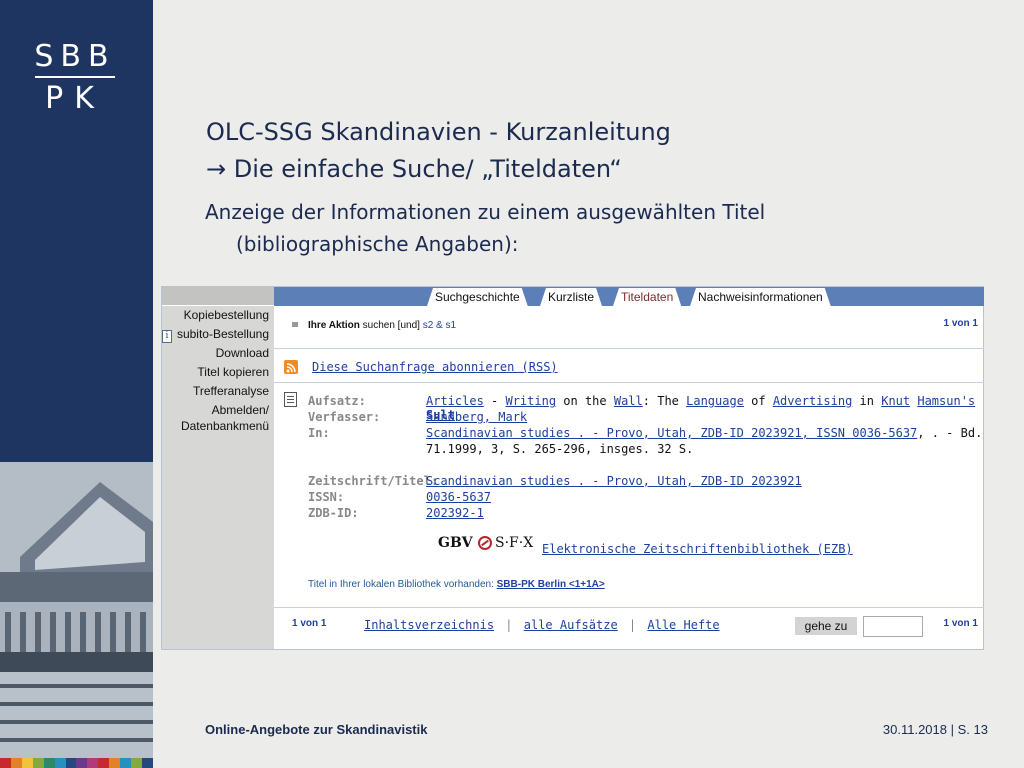 This screenshot has width=1024, height=768. What do you see at coordinates (455, 401) in the screenshot?
I see `title-word-link: Articles` at bounding box center [455, 401].